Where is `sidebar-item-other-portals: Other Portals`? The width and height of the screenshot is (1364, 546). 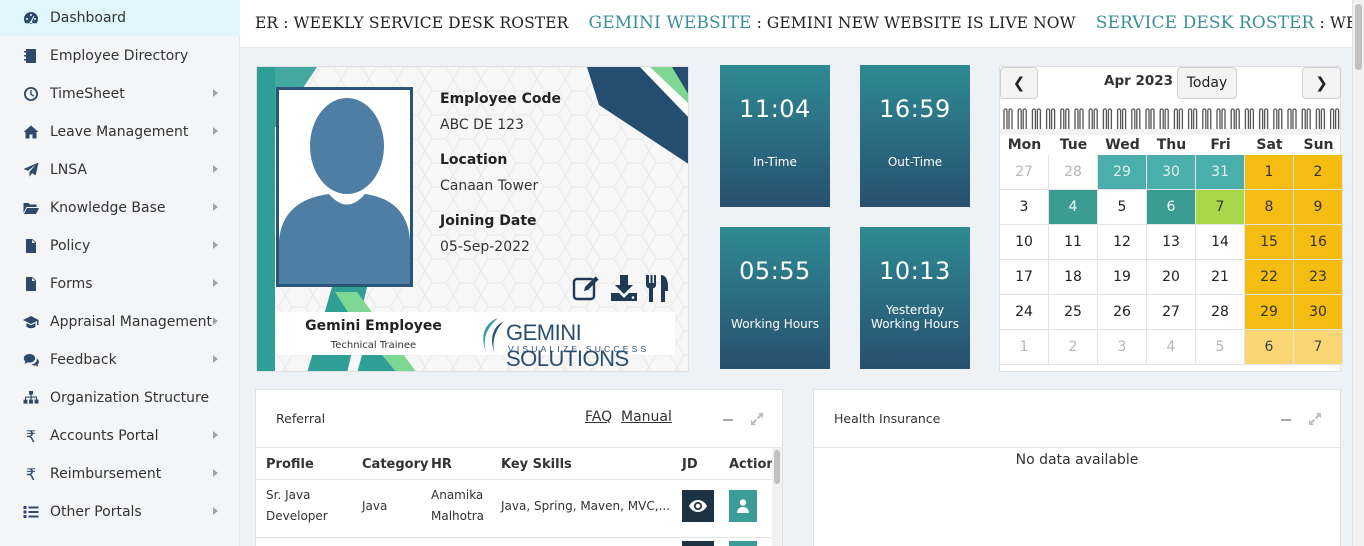 sidebar-item-other-portals: Other Portals is located at coordinates (120, 512).